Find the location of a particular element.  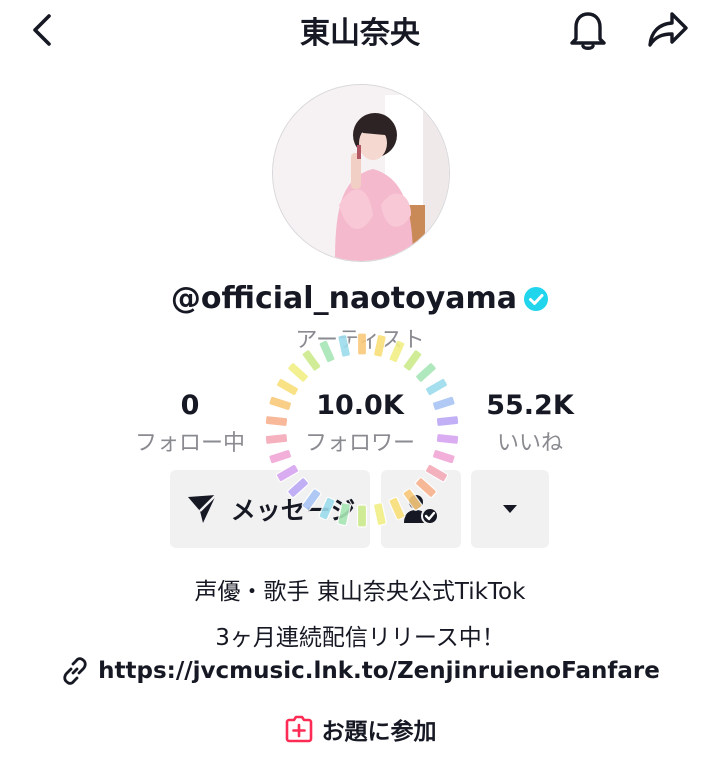

share-arrow-icon is located at coordinates (668, 29).